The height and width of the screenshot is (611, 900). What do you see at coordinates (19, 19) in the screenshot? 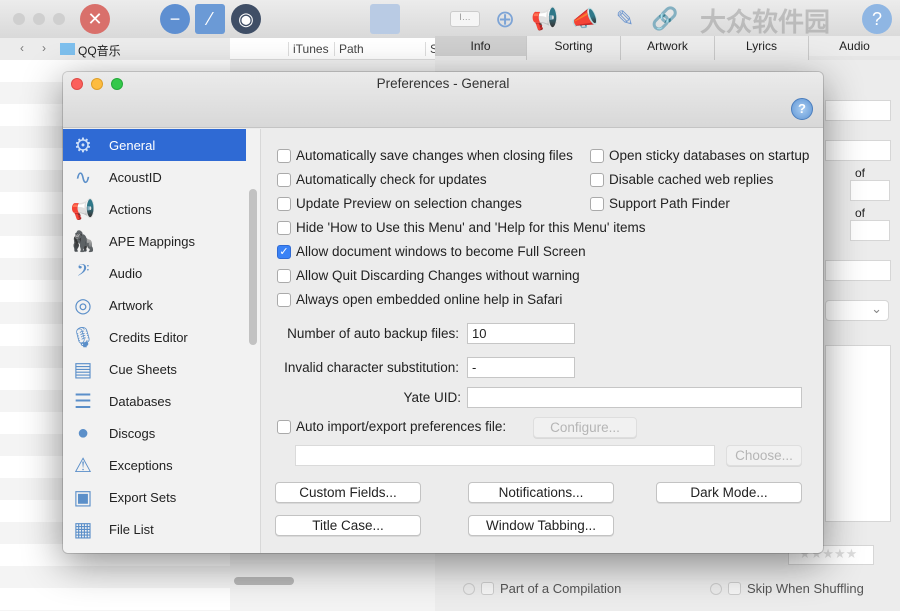
I see `window-close-button` at bounding box center [19, 19].